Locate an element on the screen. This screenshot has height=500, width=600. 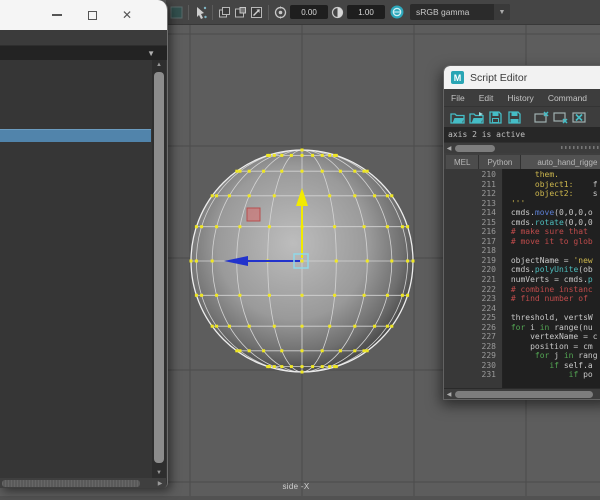
viewport-bottom-edge is located at coordinates (300, 498).